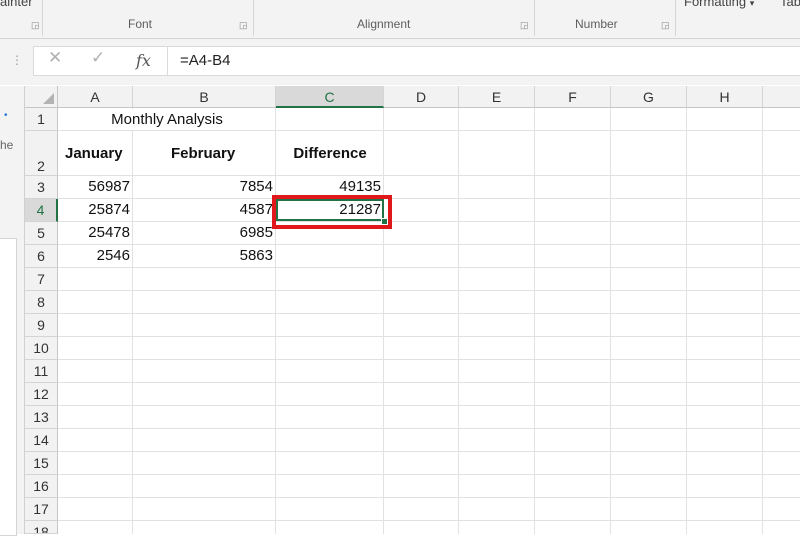 The image size is (800, 536). I want to click on name-box-resize-handle-icon: ⋮, so click(17, 60).